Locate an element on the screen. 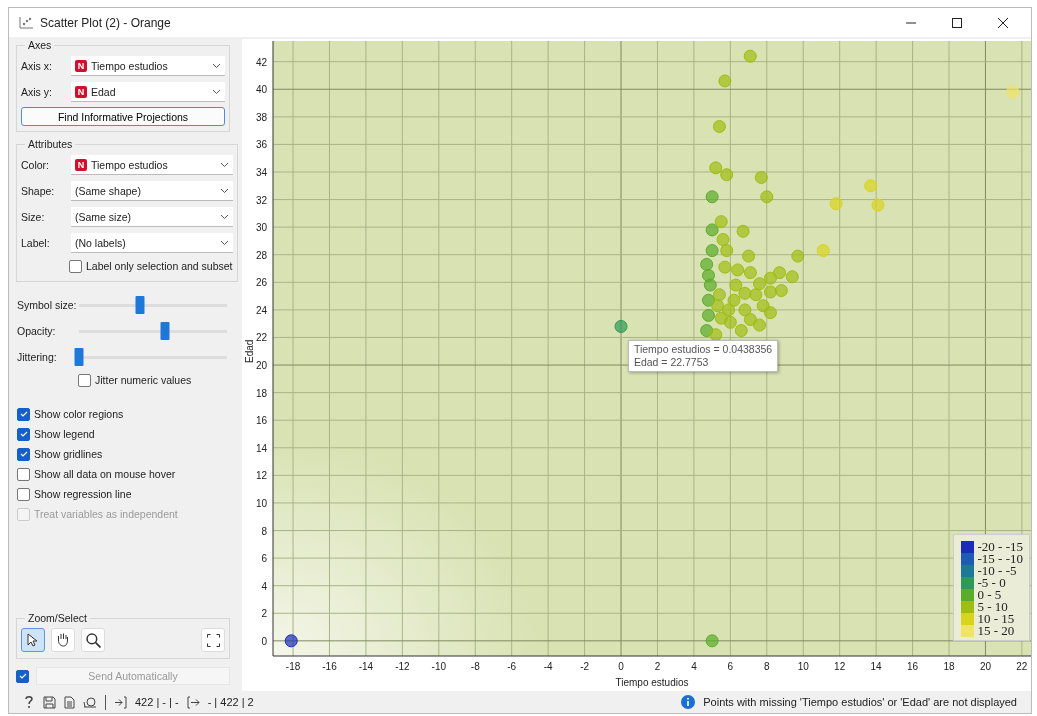  tick-label: -14 is located at coordinates (366, 666).